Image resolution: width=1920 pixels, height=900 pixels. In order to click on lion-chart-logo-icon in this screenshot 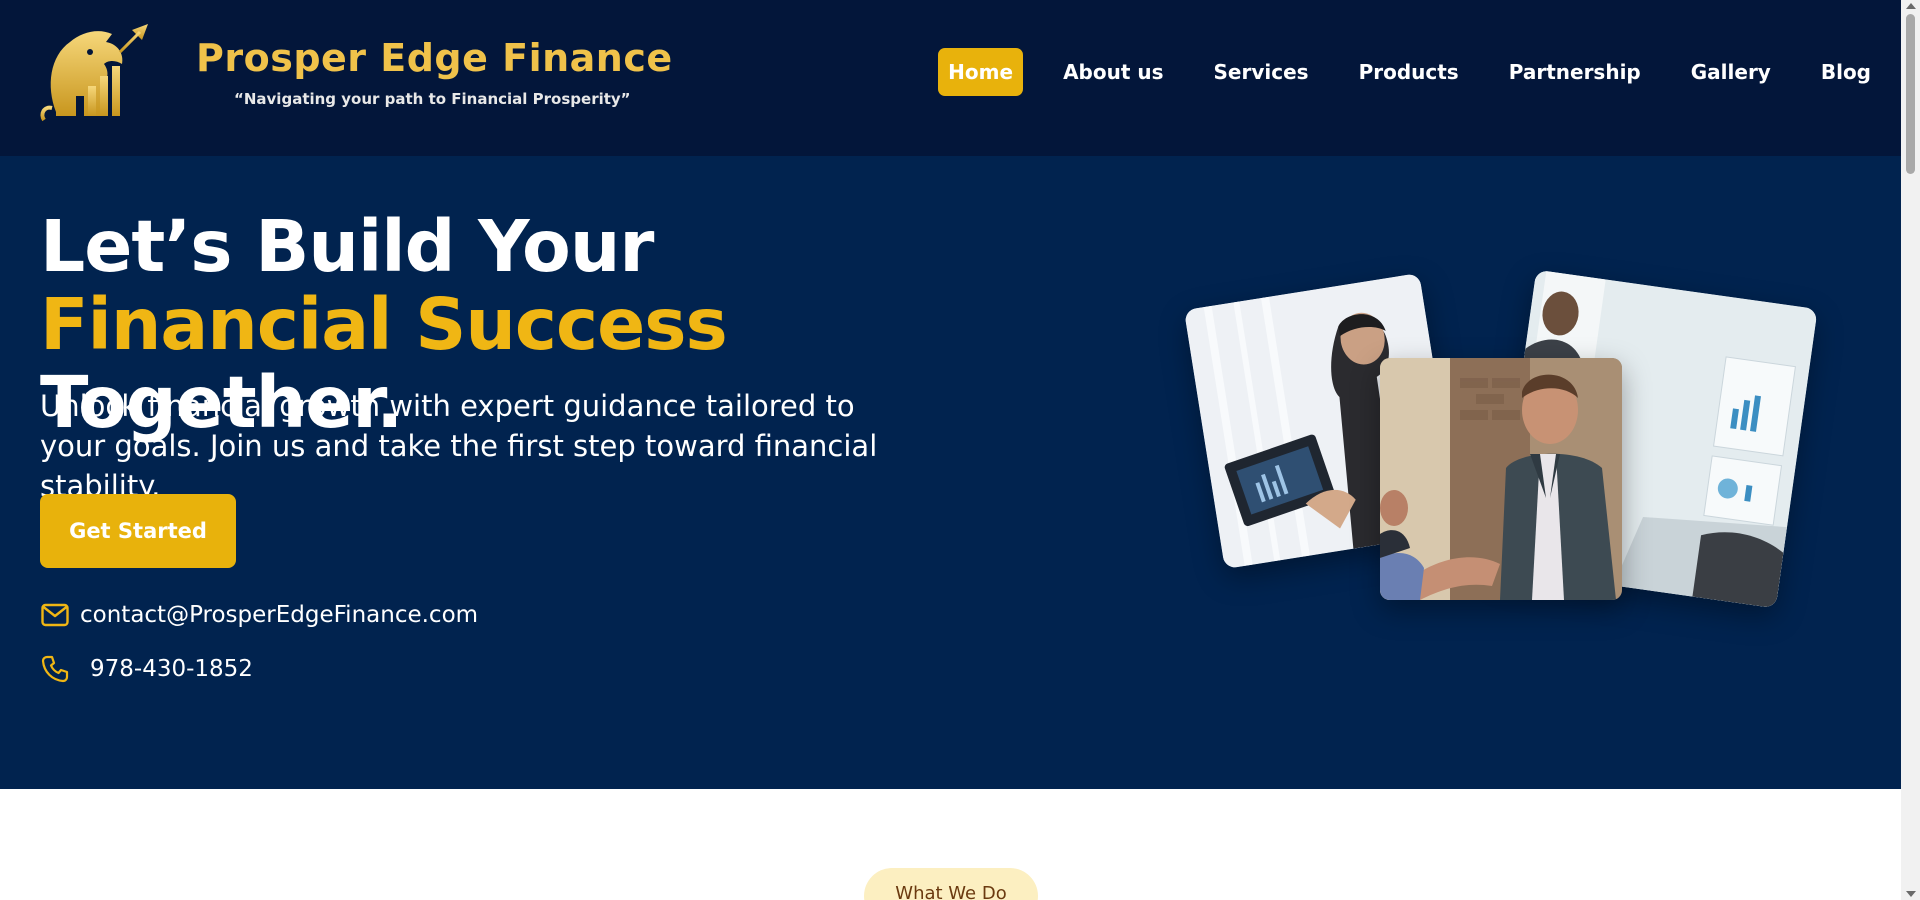, I will do `click(94, 72)`.